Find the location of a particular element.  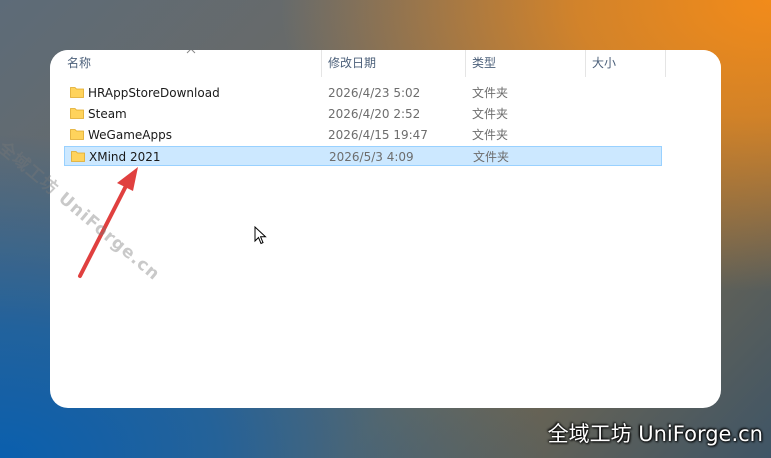

column-header-type: 类型 is located at coordinates (525, 63).